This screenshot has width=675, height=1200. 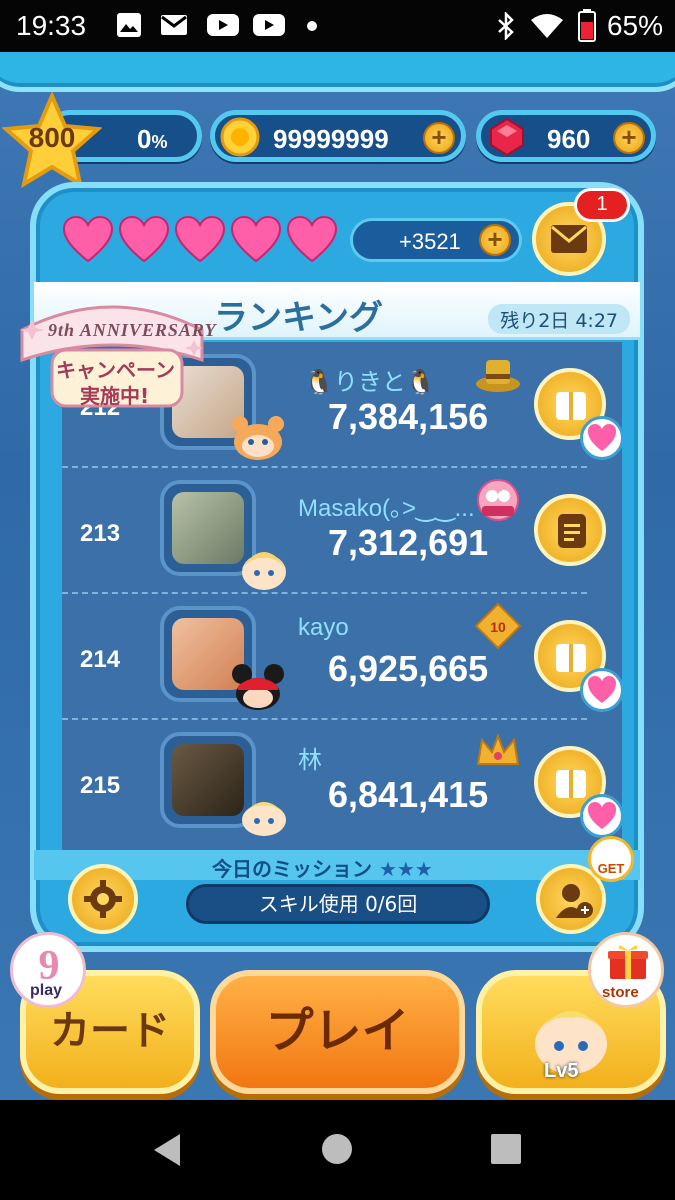 I want to click on mission-title: 今日のミッション ★★★, so click(x=322, y=869).